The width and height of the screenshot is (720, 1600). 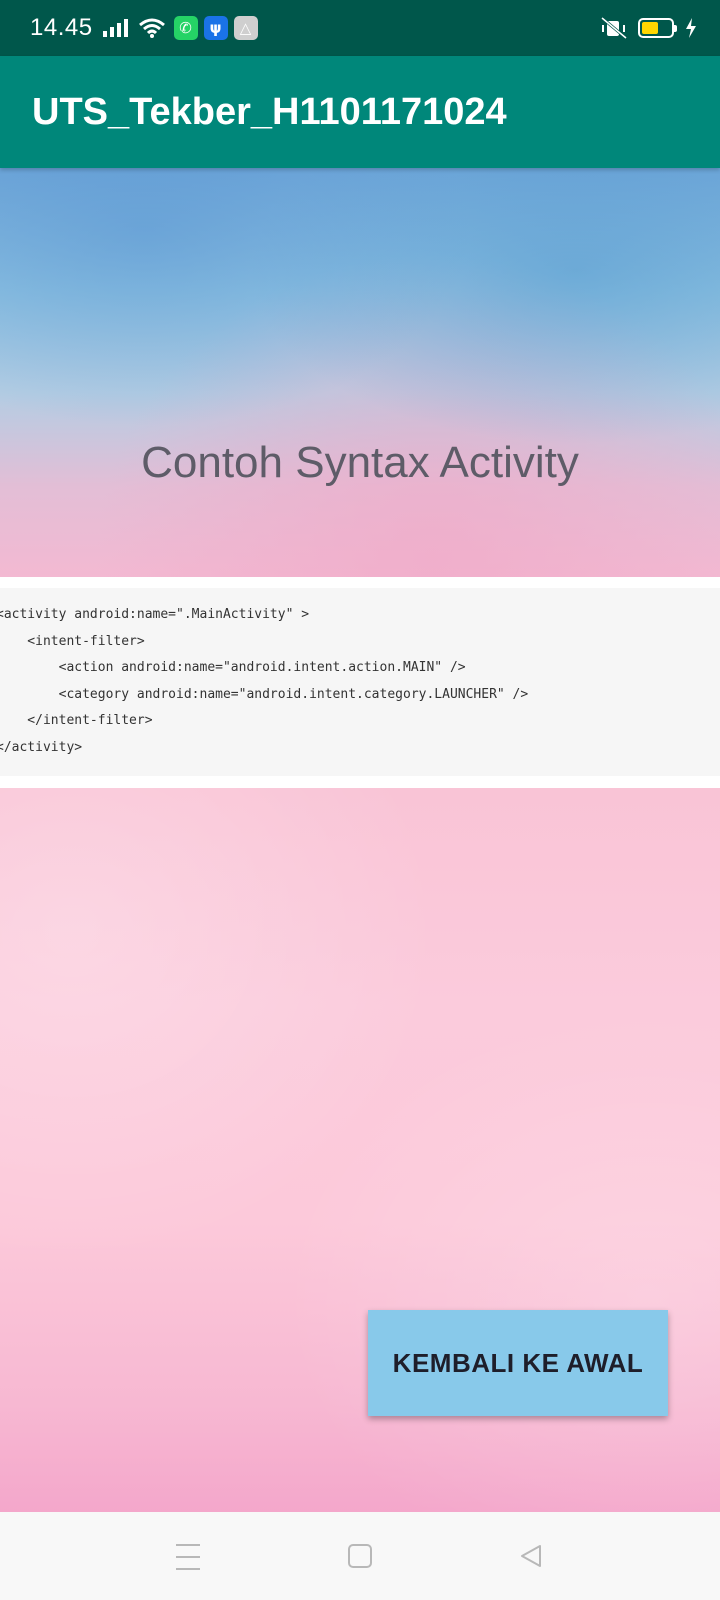 I want to click on drive-icon: △, so click(x=245, y=28).